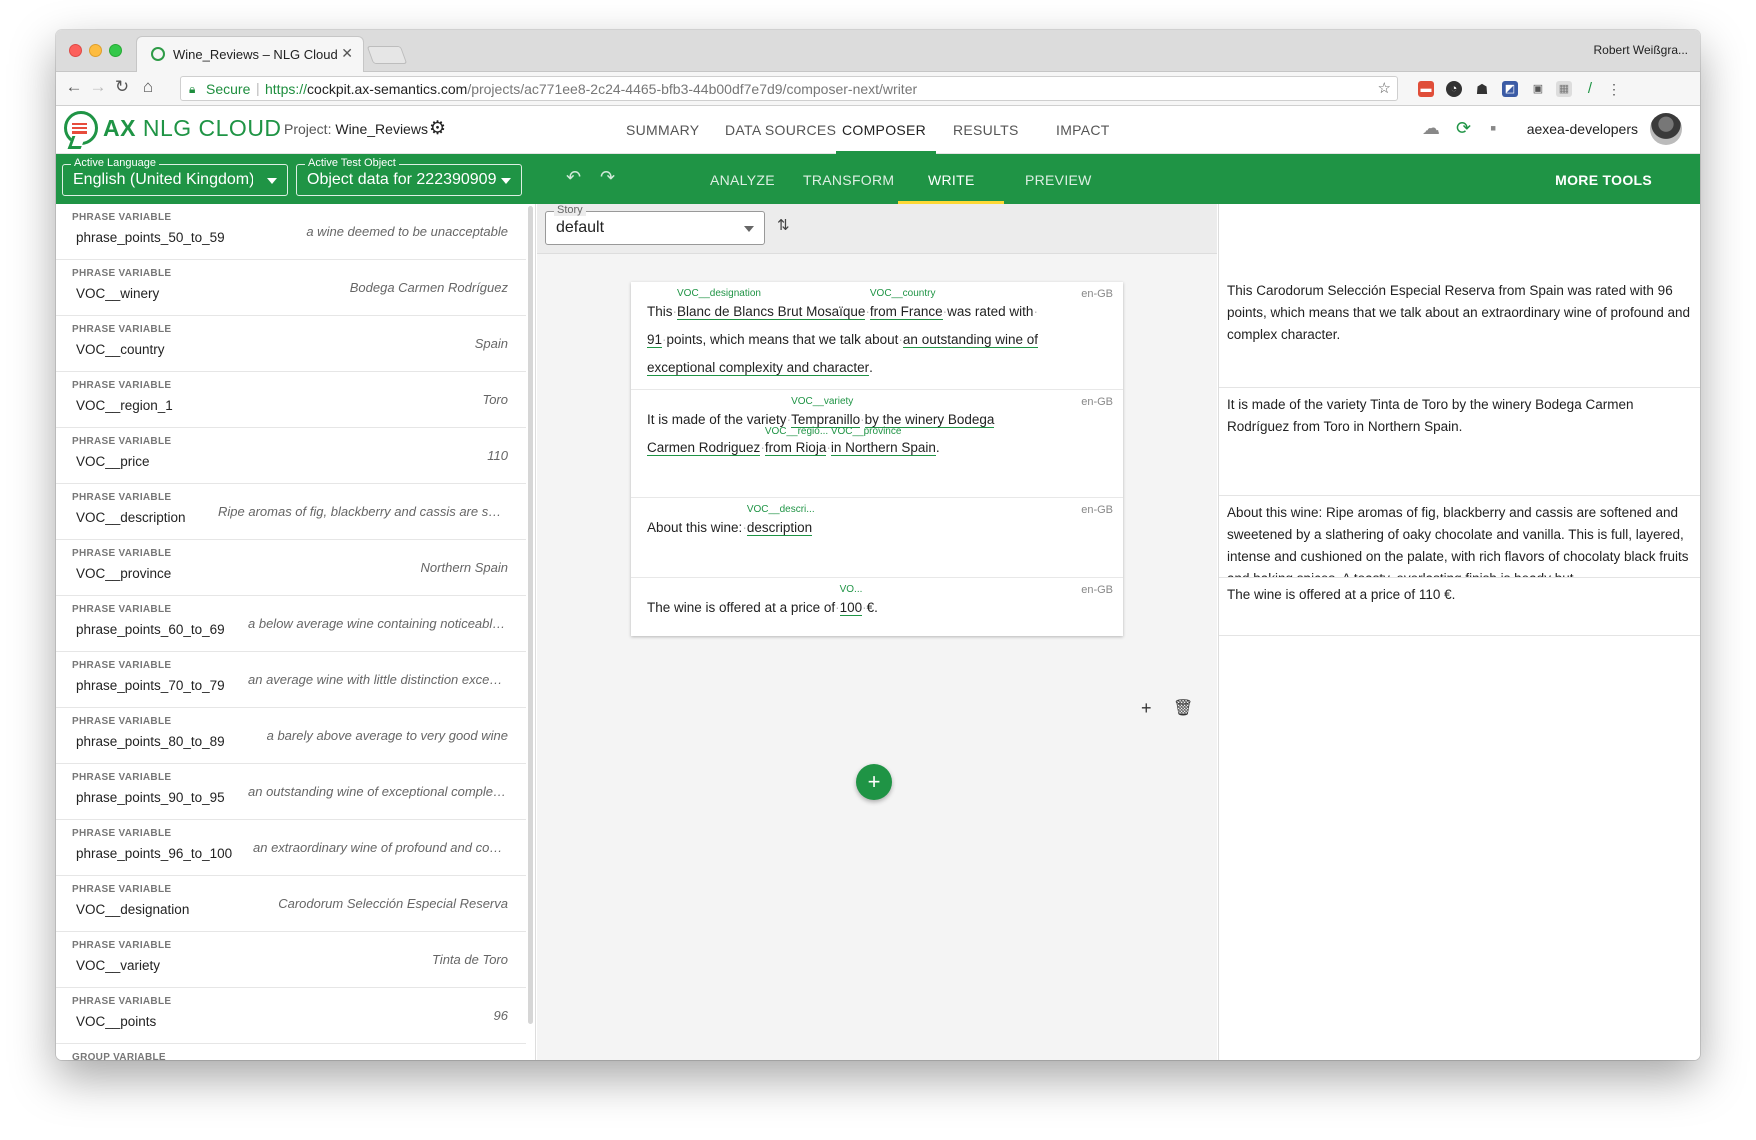 This screenshot has height=1140, width=1756. Describe the element at coordinates (929, 419) in the screenshot. I see `token-text: by the winery Bodega` at that location.